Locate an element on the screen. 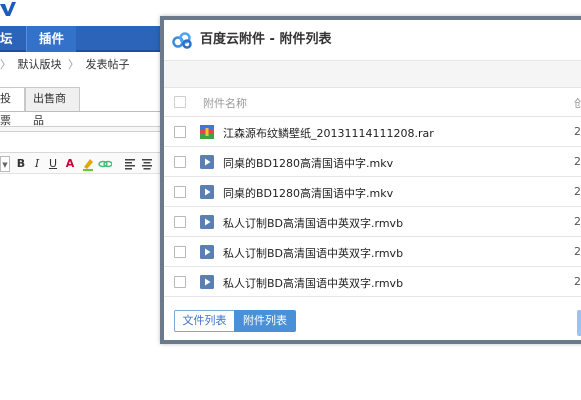 The width and height of the screenshot is (581, 400). breadcrumb-item-forum: 默认版块 is located at coordinates (40, 64).